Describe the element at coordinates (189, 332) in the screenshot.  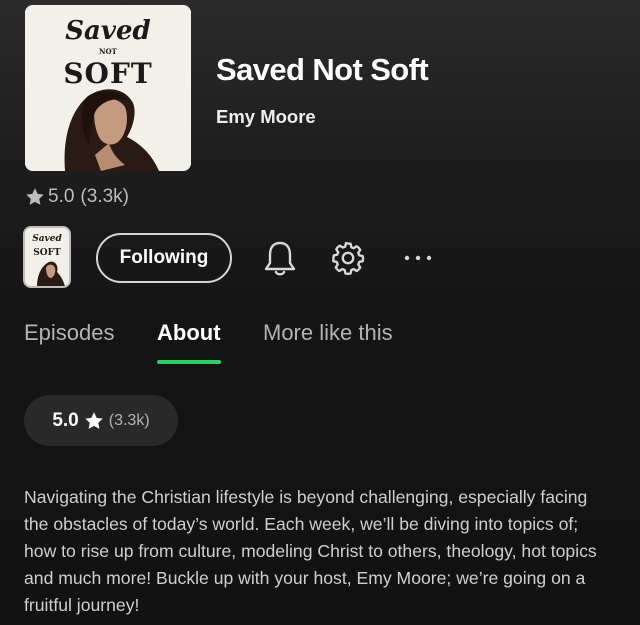
I see `tab-about-label: About` at that location.